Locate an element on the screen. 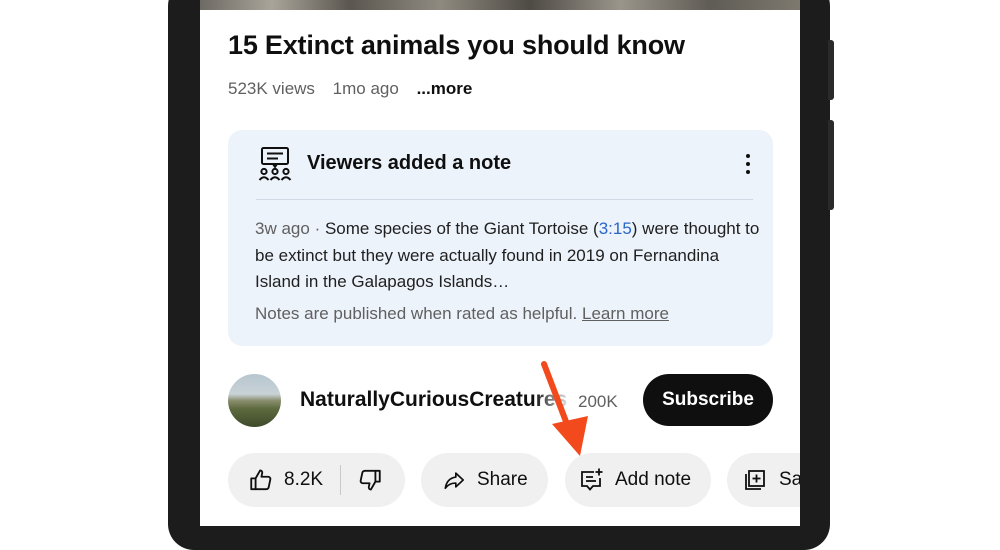 The image size is (1000, 550). note-timestamp-link: 3:15 is located at coordinates (615, 228).